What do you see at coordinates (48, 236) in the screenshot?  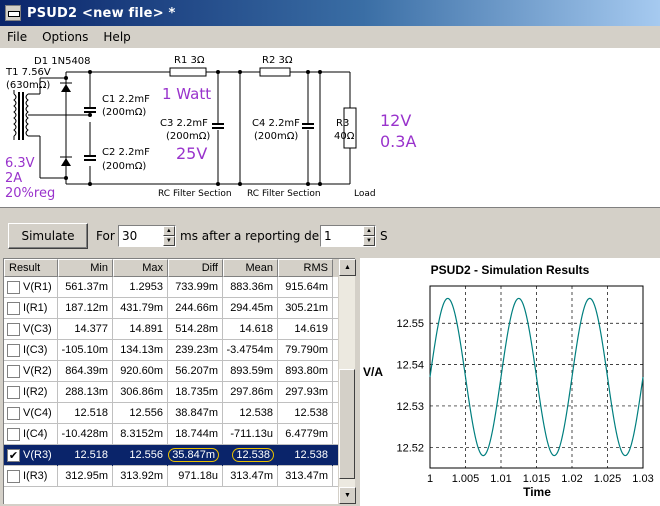 I see `simulate-button: Simulate` at bounding box center [48, 236].